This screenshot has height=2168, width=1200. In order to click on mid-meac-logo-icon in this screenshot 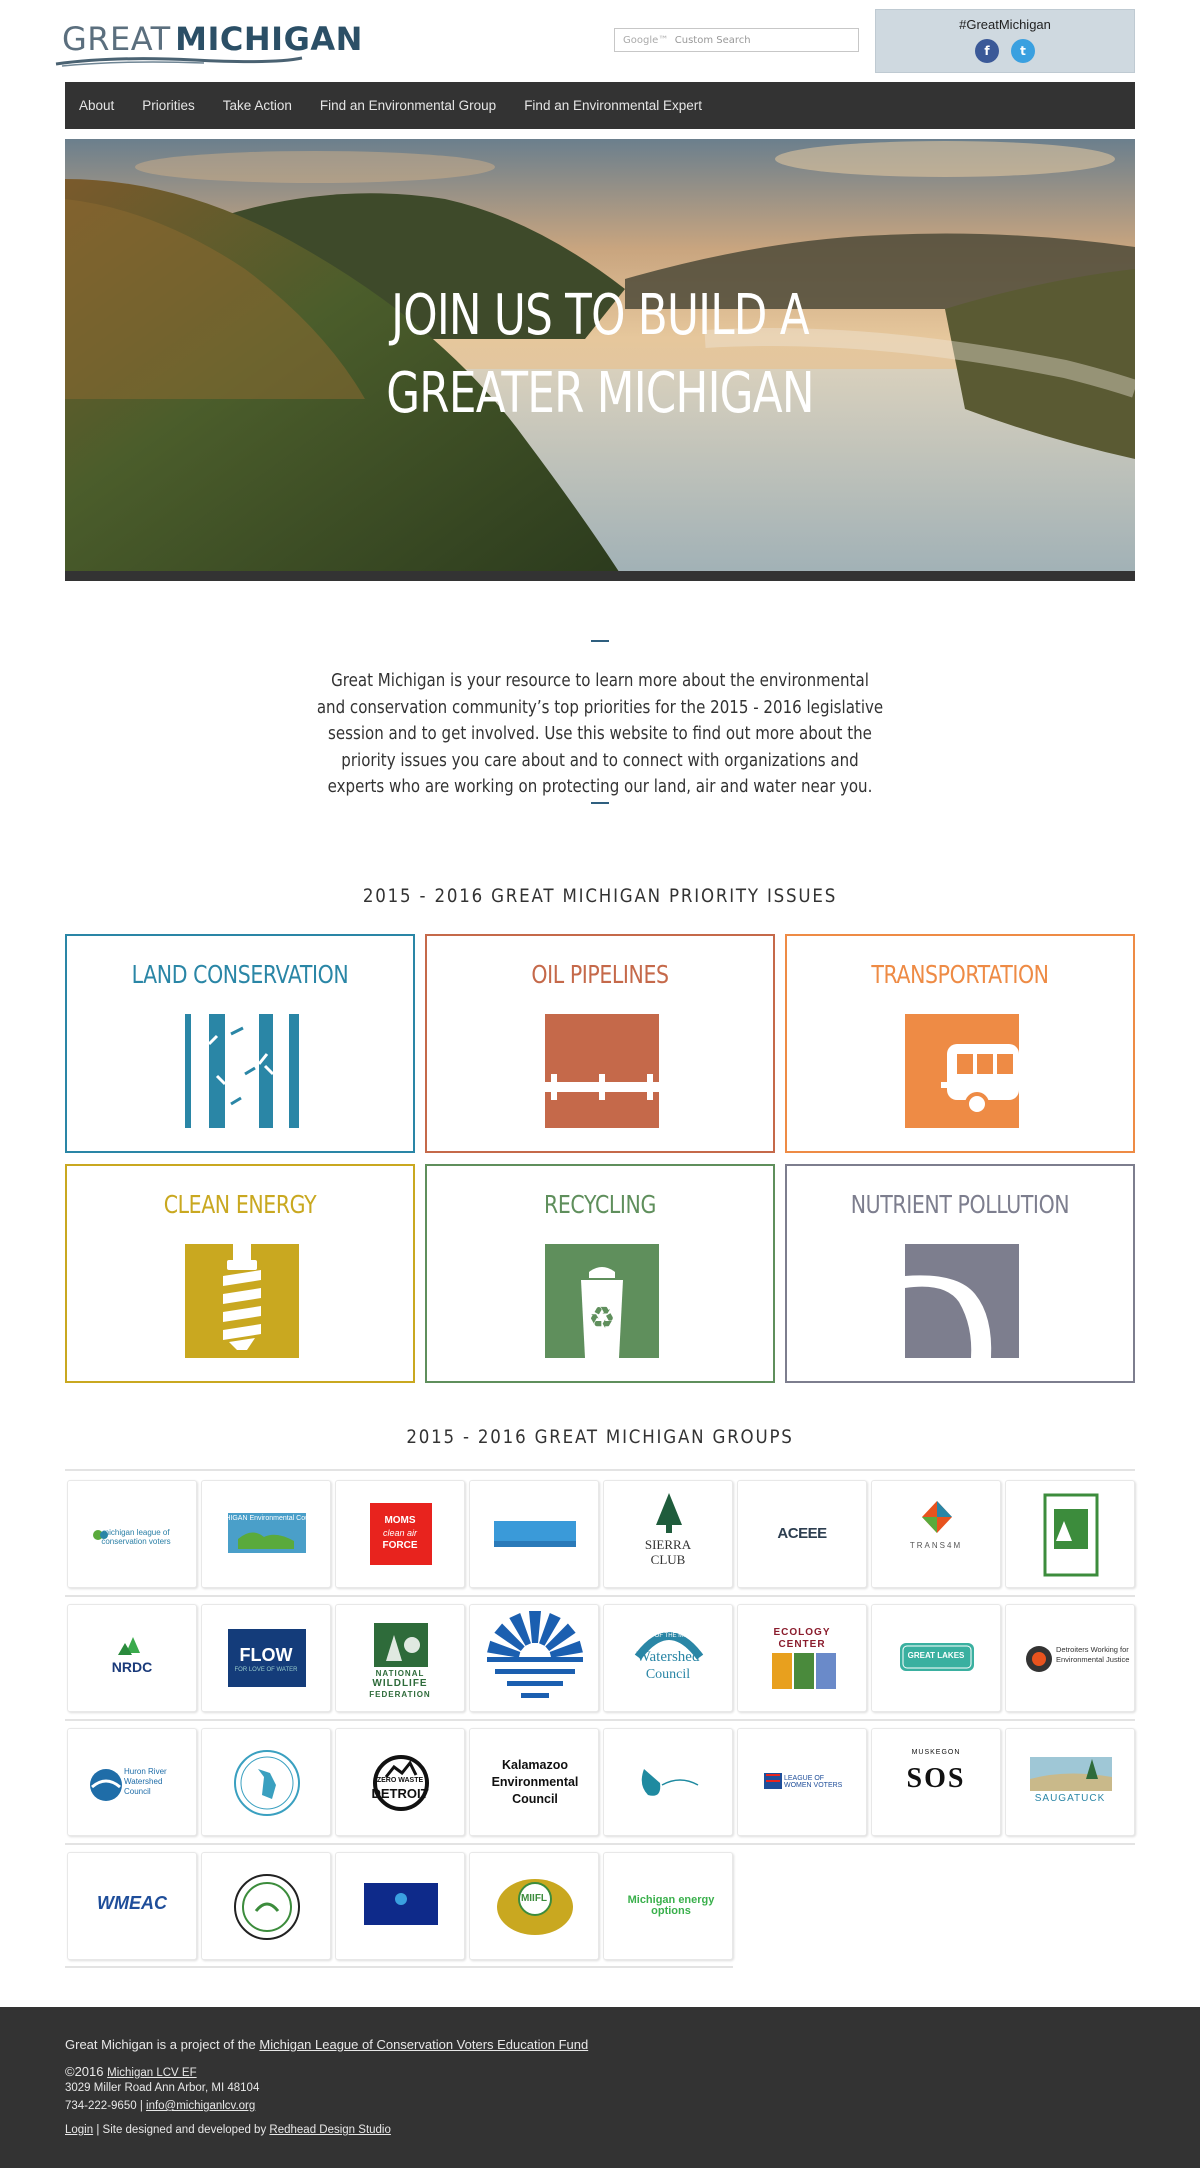, I will do `click(1071, 1535)`.